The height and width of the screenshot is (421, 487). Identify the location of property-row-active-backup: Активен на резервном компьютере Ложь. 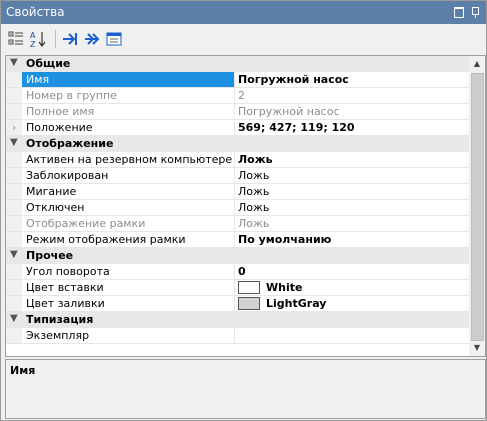
(237, 160).